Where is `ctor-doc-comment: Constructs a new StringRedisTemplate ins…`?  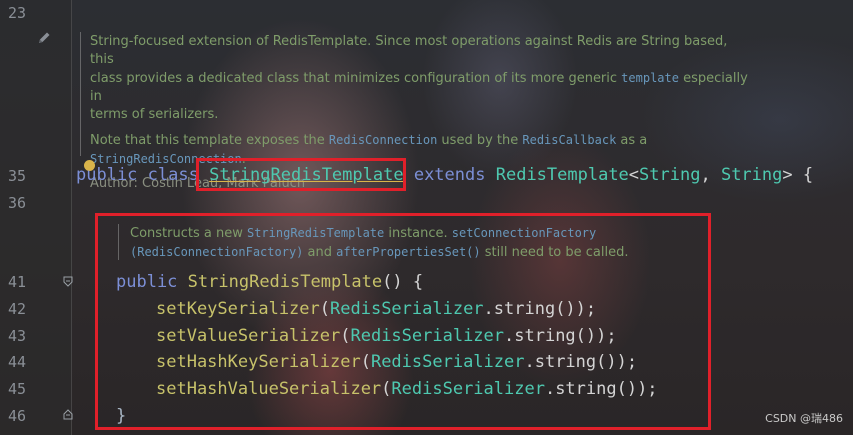 ctor-doc-comment: Constructs a new StringRedisTemplate ins… is located at coordinates (410, 243).